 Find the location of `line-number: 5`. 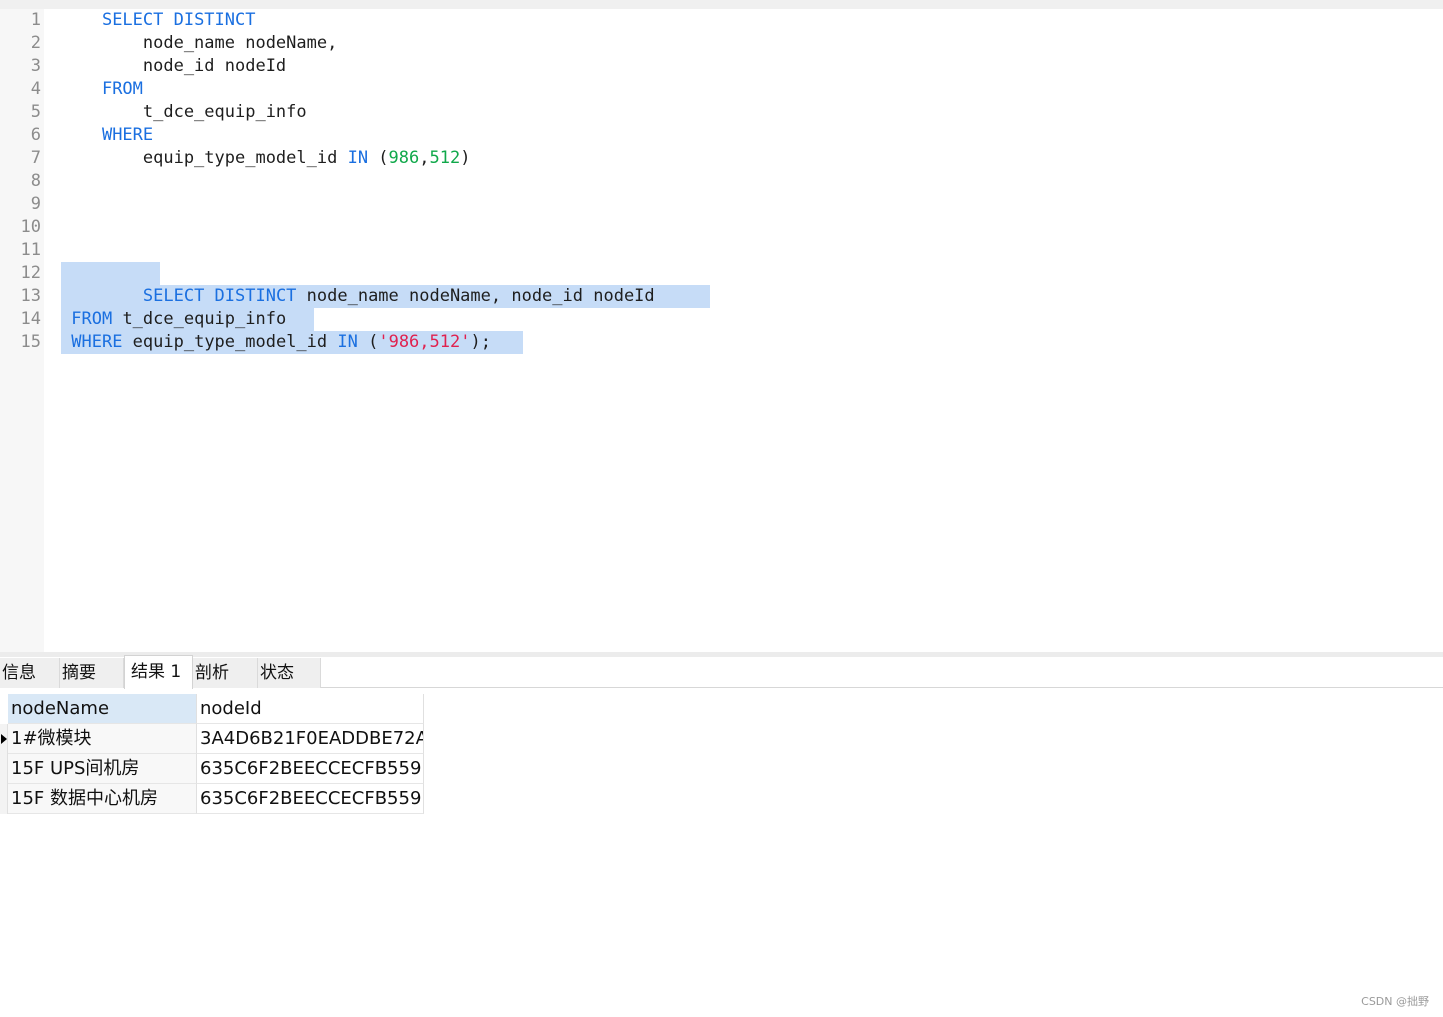

line-number: 5 is located at coordinates (35, 112).